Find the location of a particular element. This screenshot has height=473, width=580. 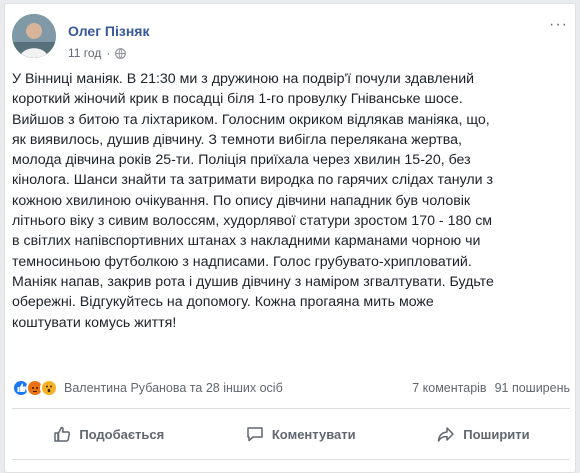

avatar-image is located at coordinates (34, 36).